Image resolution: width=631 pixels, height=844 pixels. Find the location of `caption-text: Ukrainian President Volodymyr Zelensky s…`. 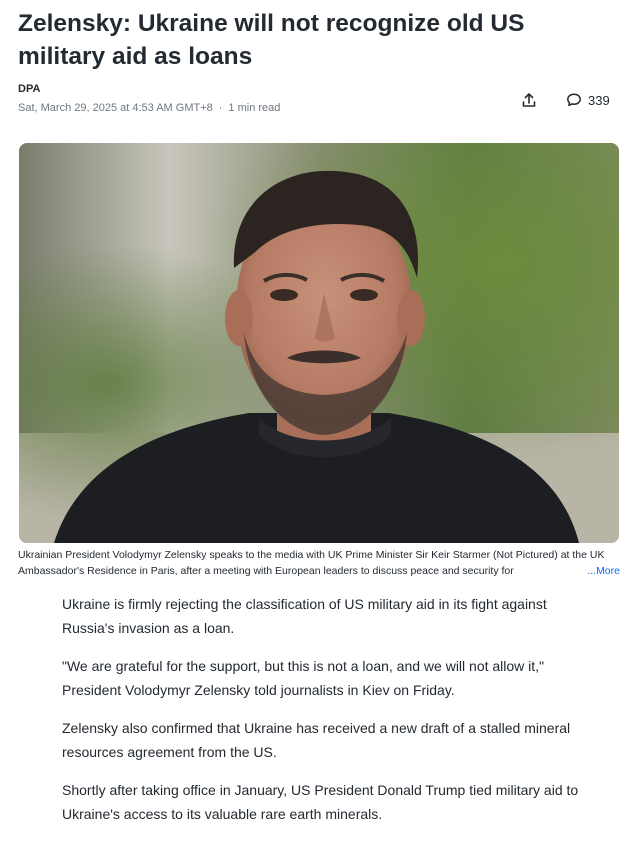

caption-text: Ukrainian President Volodymyr Zelensky s… is located at coordinates (311, 563).